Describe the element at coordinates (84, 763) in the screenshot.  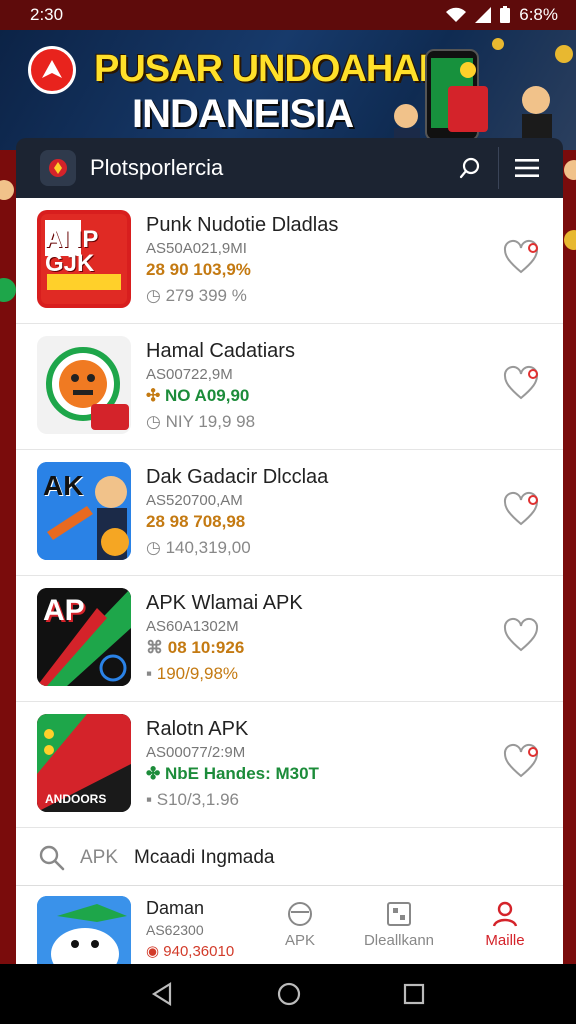
I see `app-thumbnail: ANDOORS` at that location.